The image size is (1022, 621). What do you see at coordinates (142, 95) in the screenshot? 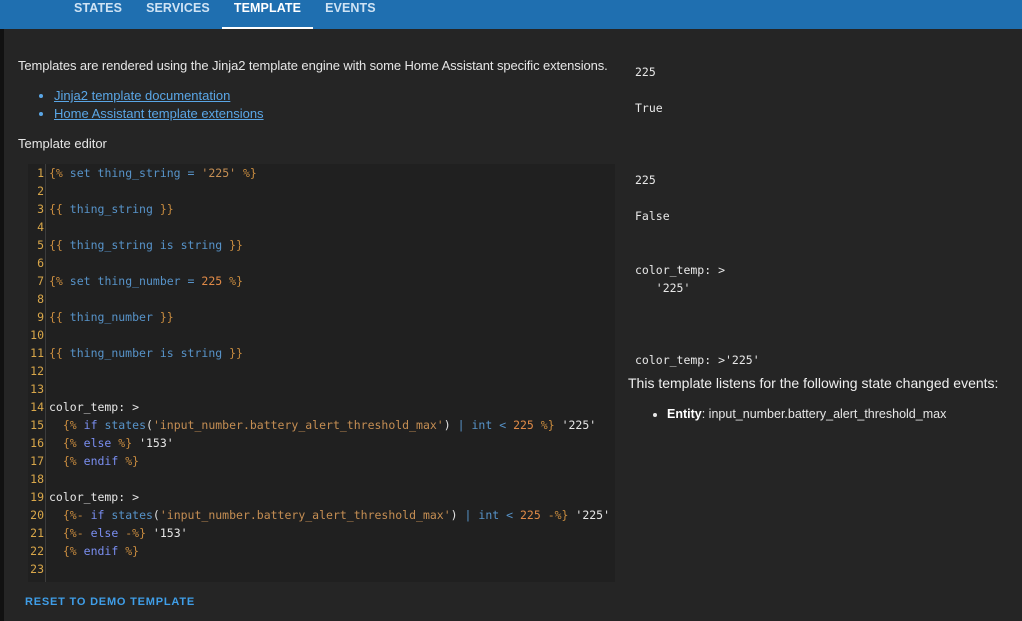
I see `jinja2-docs-link: Jinja2 template documentation` at bounding box center [142, 95].